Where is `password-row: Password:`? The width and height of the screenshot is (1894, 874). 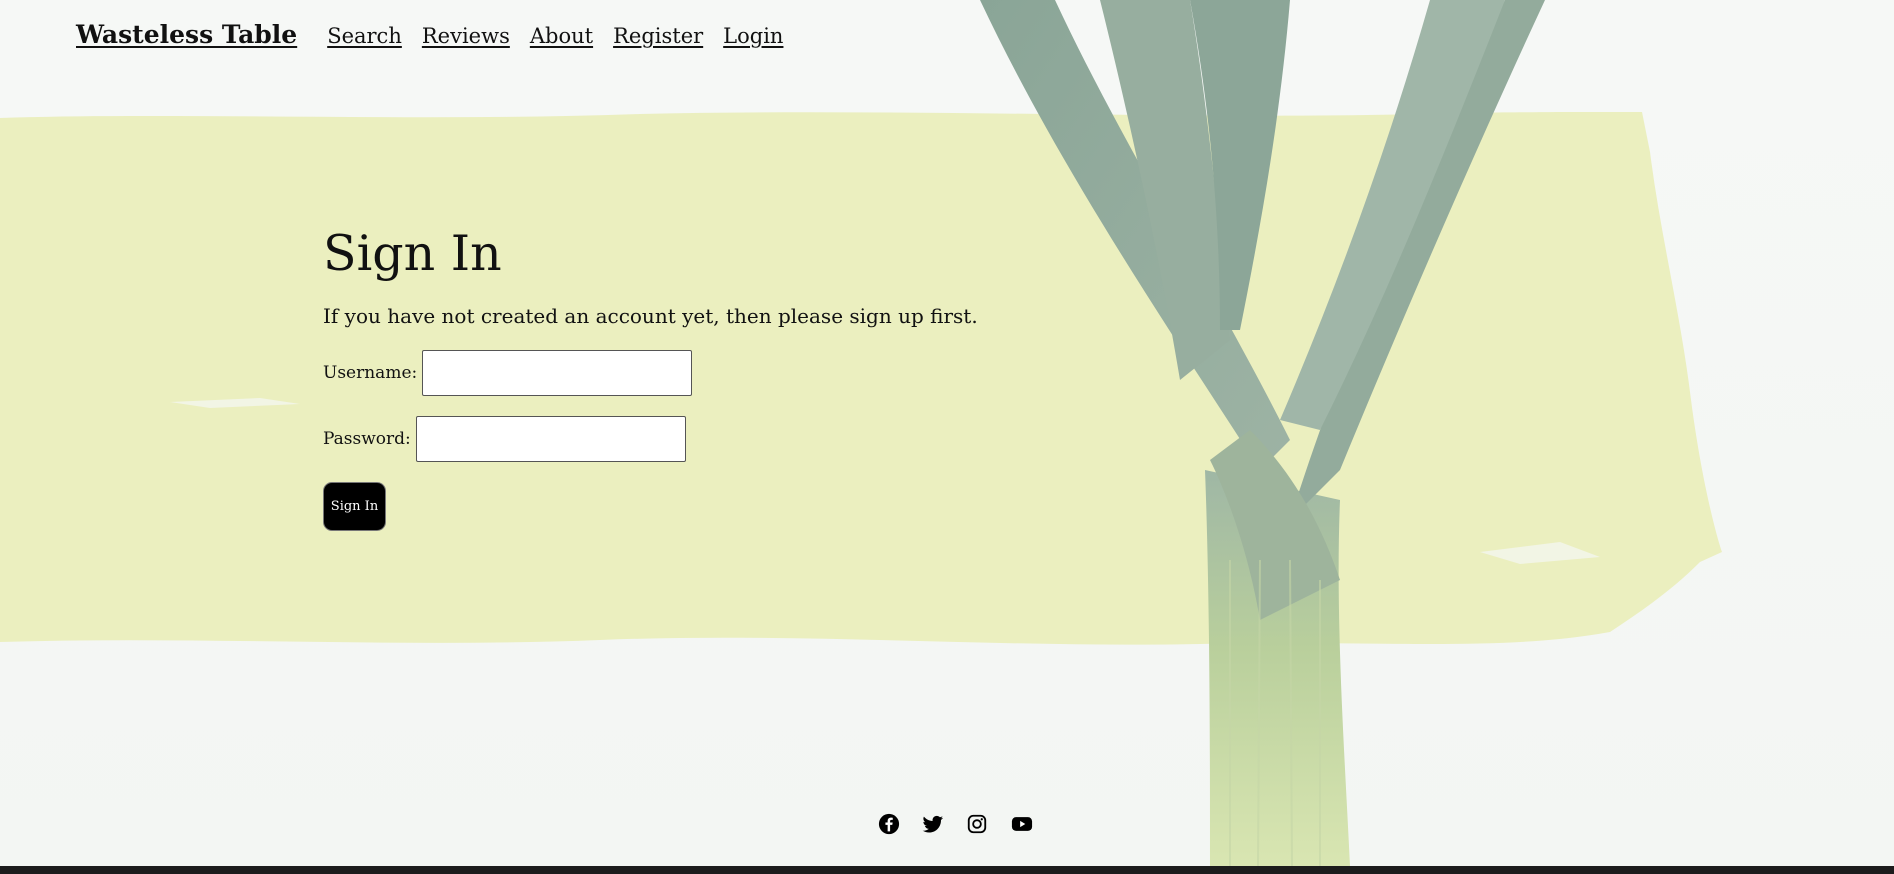 password-row: Password: is located at coordinates (650, 439).